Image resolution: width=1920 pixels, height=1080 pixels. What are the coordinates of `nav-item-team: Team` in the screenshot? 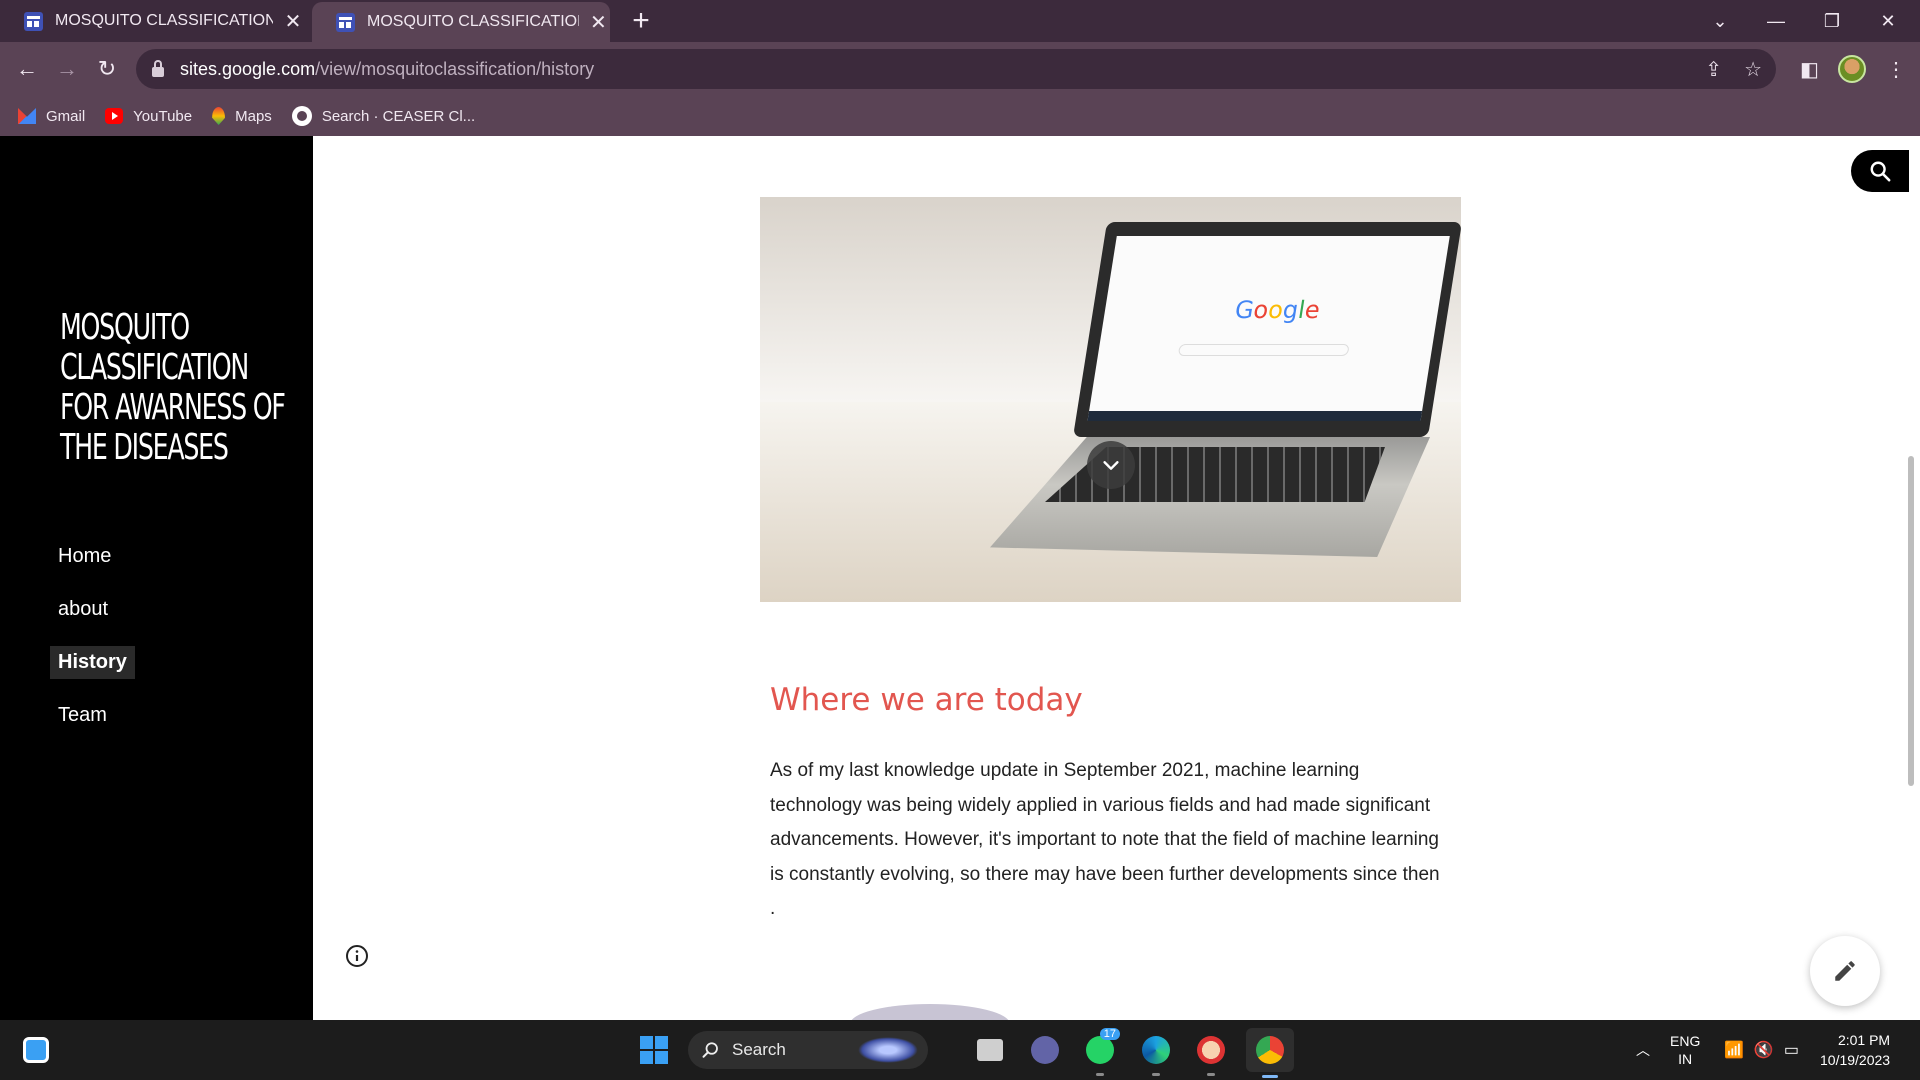 It's located at (82, 715).